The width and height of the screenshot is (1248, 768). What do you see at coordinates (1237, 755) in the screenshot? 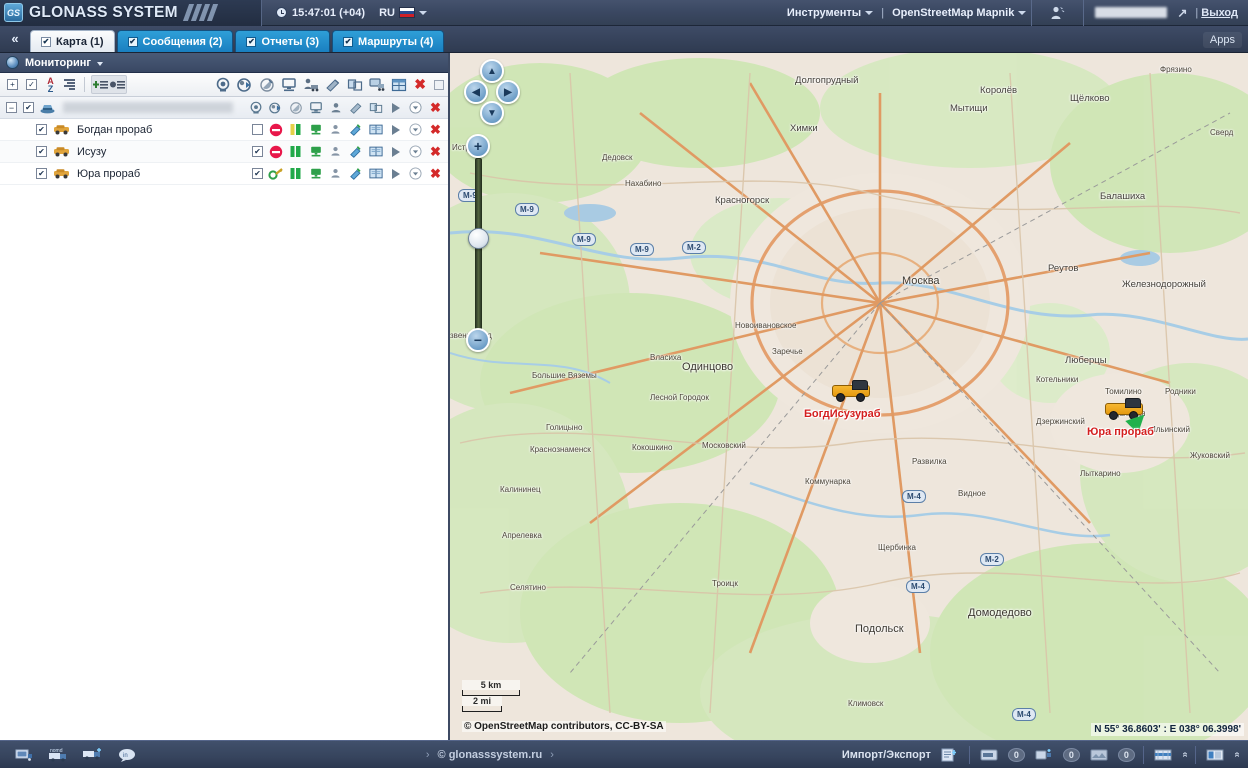
I see `blocks-panel-toggle: «` at bounding box center [1237, 755].